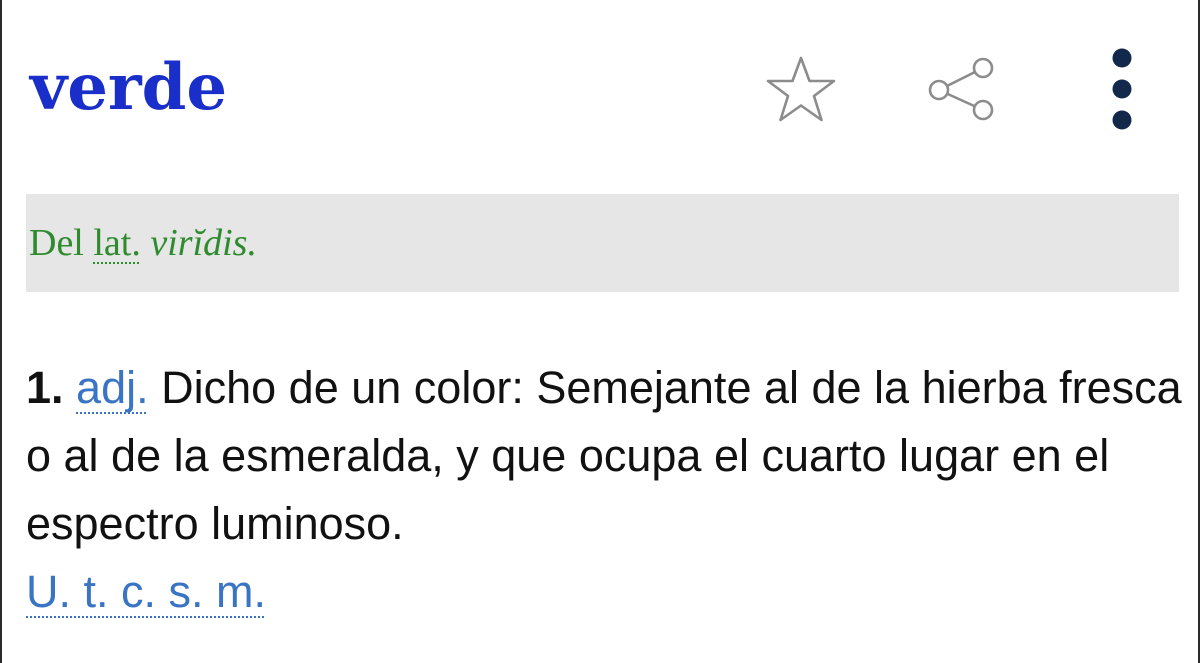  I want to click on etymology-box: Del lat. virĭdis., so click(602, 243).